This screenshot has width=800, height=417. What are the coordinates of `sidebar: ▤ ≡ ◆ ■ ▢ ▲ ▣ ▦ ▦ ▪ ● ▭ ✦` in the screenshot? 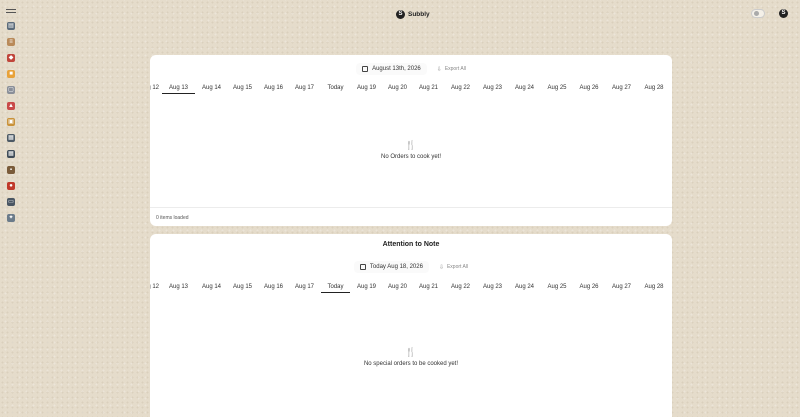 It's located at (12, 126).